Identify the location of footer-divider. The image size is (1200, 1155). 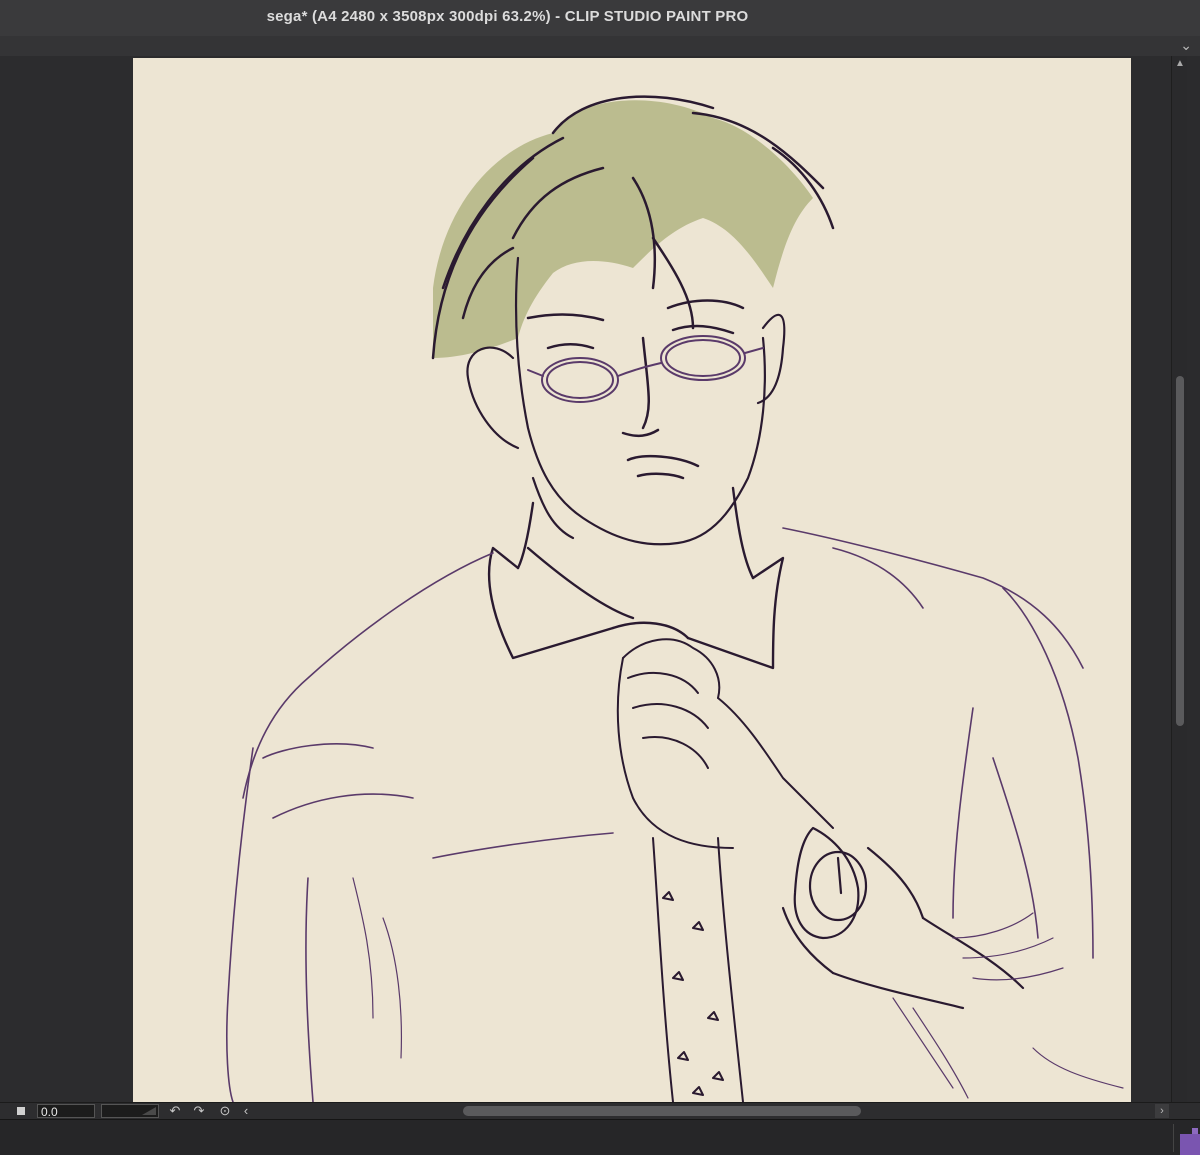
(1173, 1138).